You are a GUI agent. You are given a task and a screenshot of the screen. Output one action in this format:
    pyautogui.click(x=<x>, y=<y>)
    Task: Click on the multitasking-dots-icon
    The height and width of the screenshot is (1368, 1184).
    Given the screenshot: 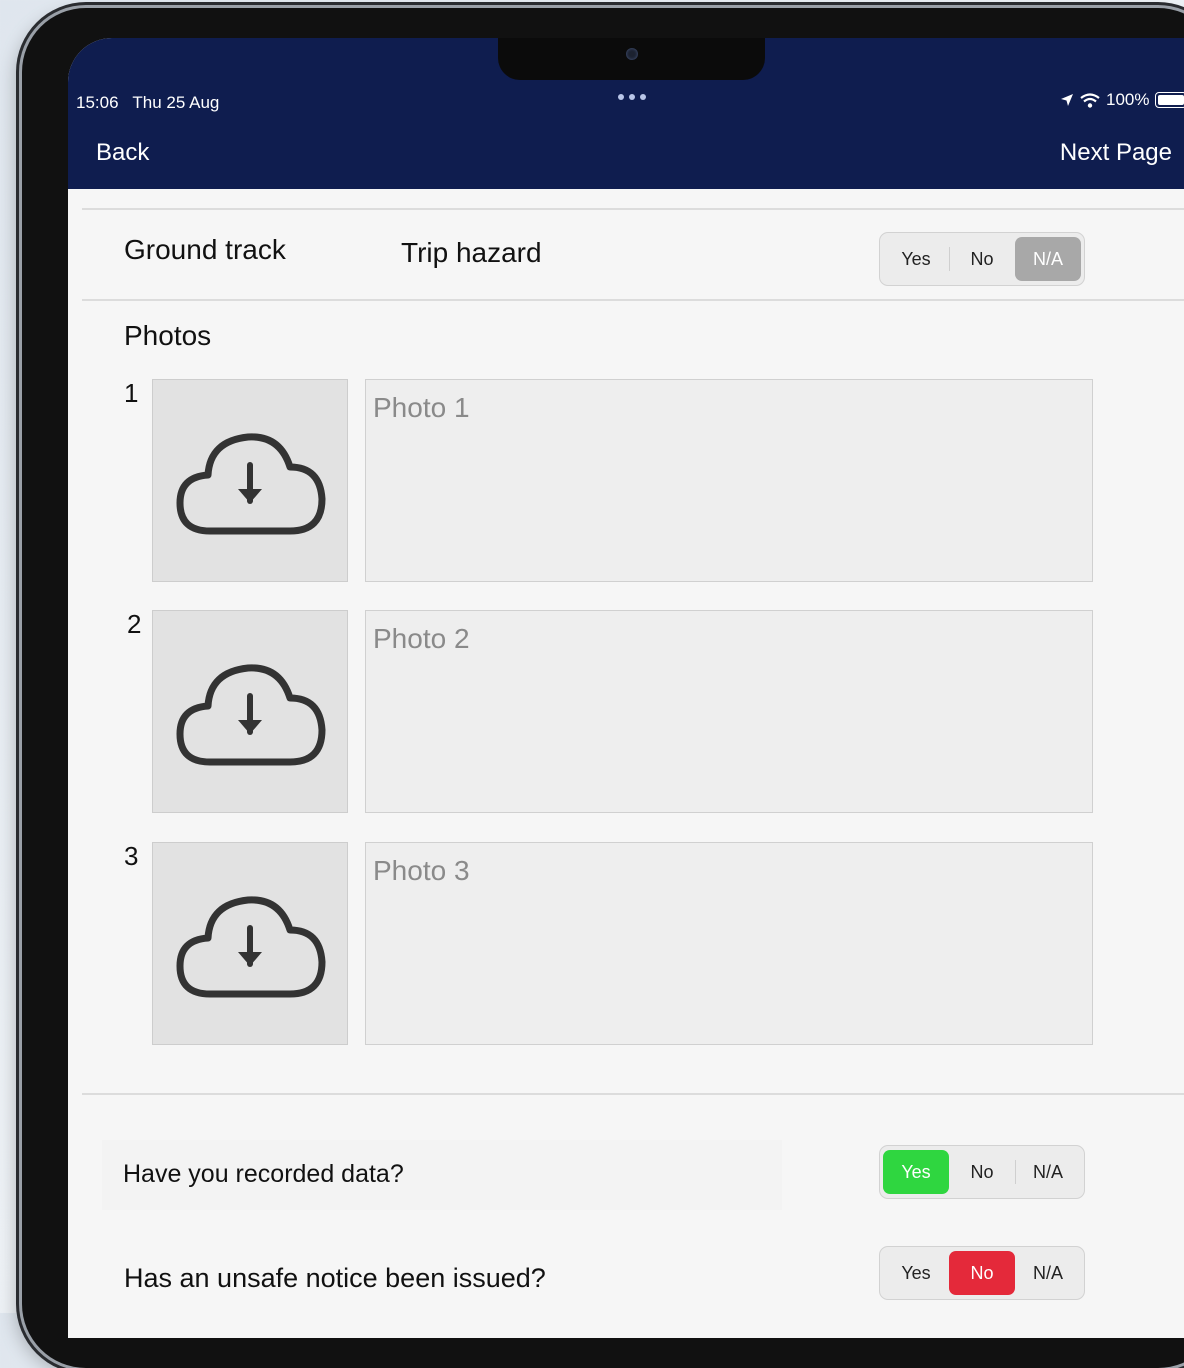 What is the action you would take?
    pyautogui.click(x=632, y=97)
    